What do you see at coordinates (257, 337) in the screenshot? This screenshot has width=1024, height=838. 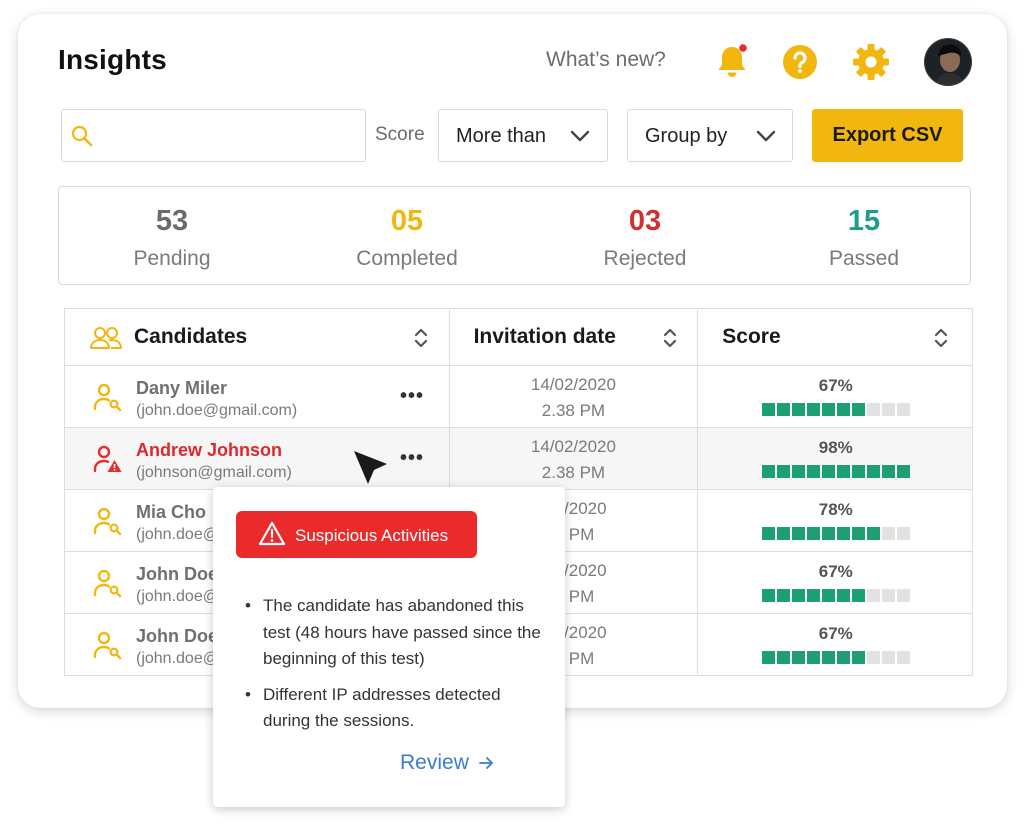 I see `column-header-candidates: Candidates` at bounding box center [257, 337].